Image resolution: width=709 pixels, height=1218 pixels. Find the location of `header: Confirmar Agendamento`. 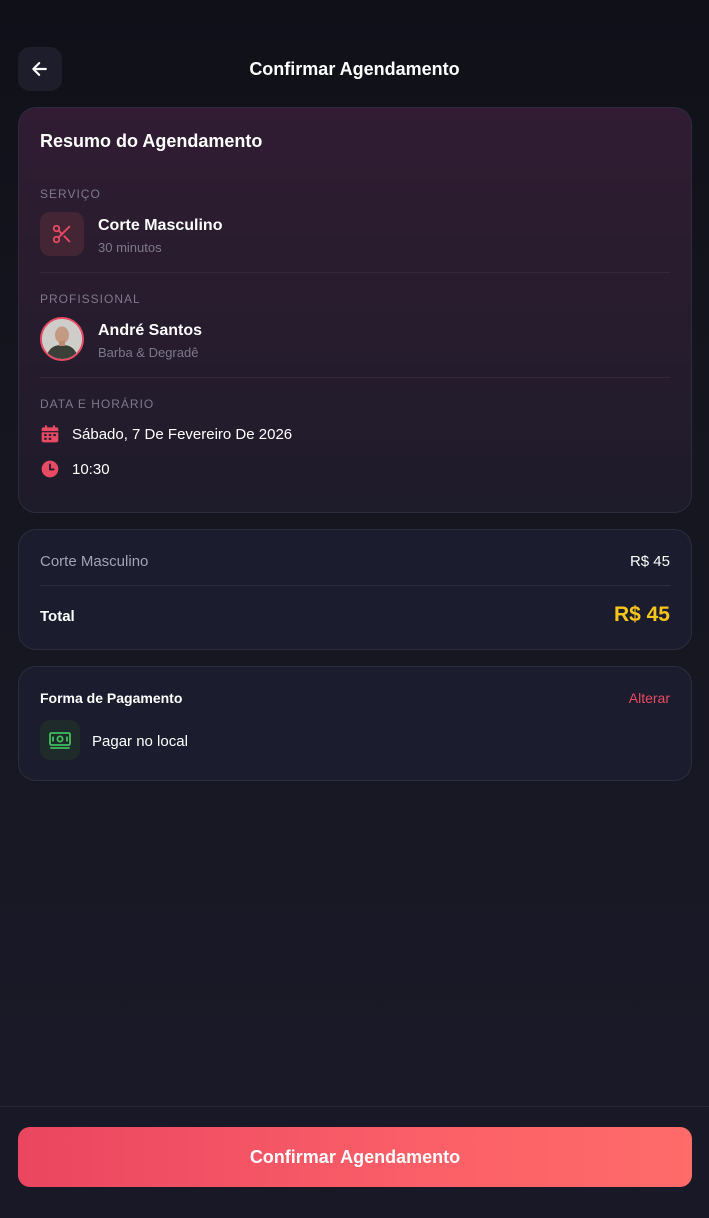

header: Confirmar Agendamento is located at coordinates (354, 69).